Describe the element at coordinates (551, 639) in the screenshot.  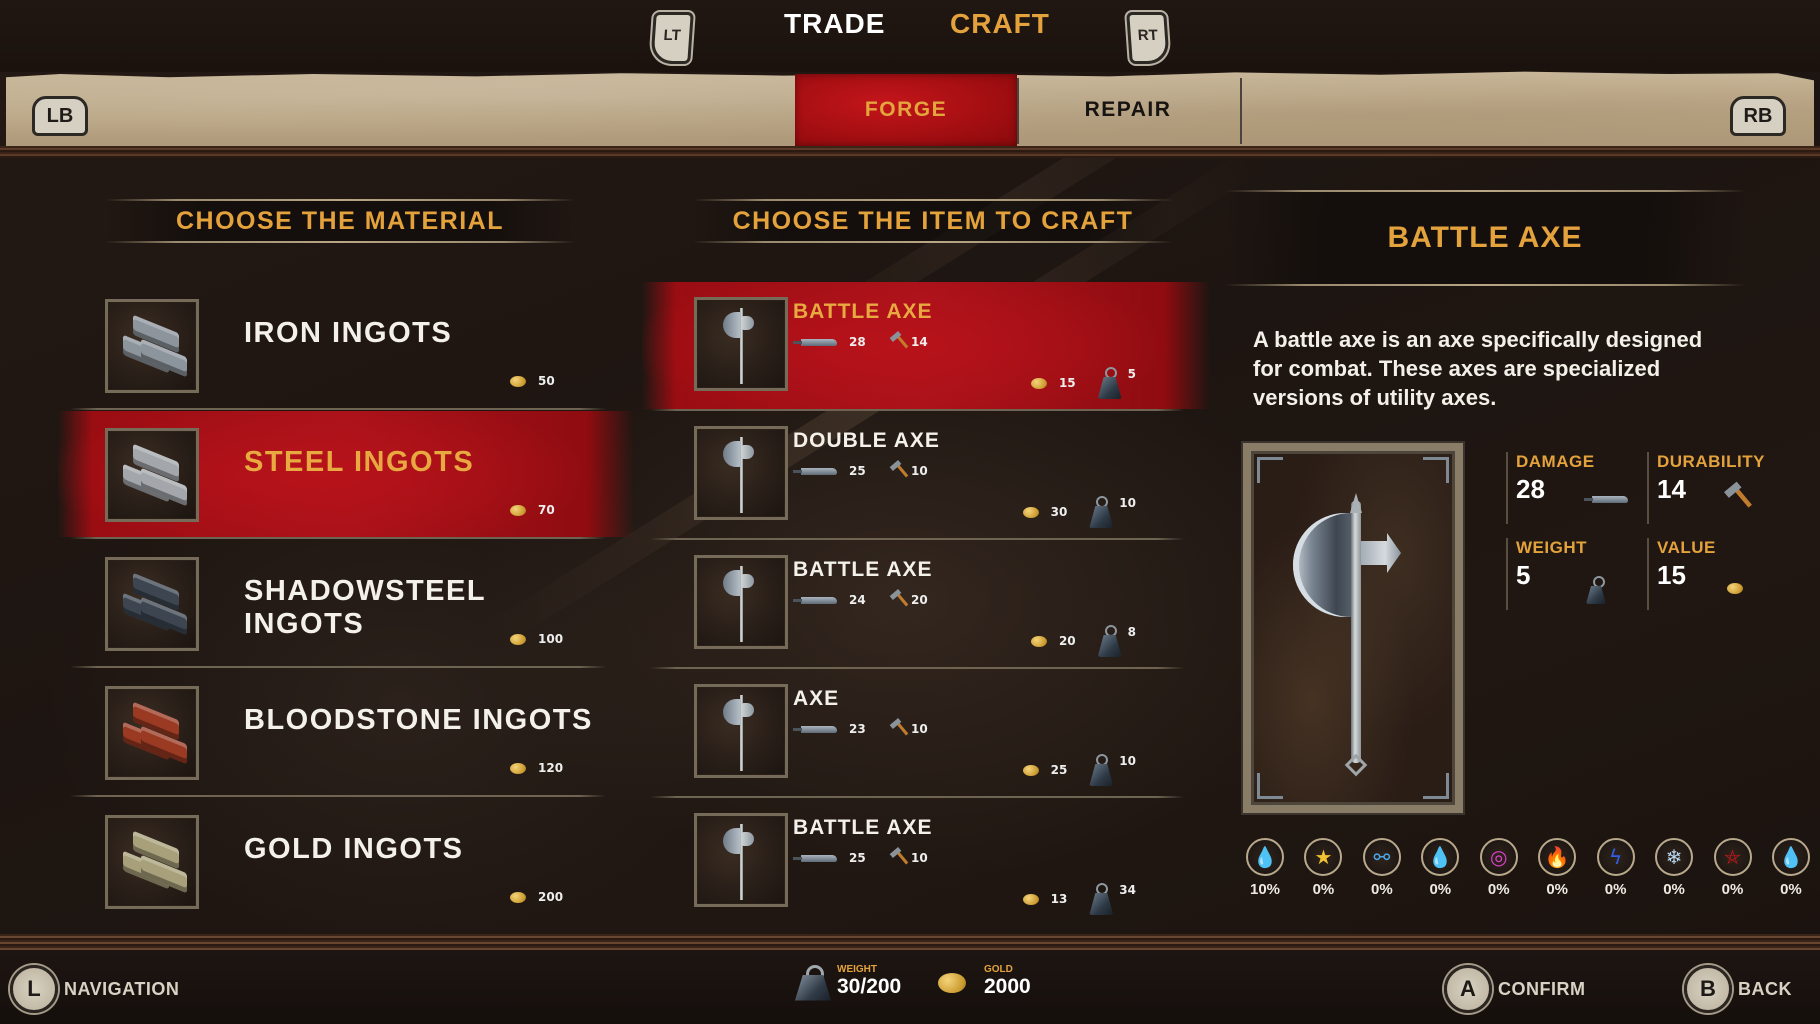
I see `material-price-value: 100` at that location.